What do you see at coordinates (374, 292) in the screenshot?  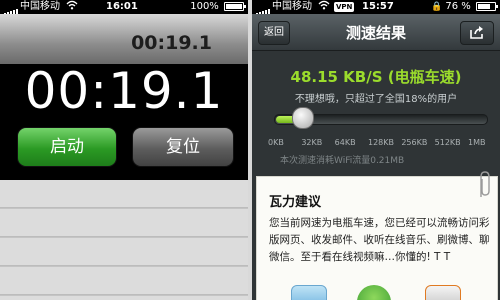 I see `chat-icon` at bounding box center [374, 292].